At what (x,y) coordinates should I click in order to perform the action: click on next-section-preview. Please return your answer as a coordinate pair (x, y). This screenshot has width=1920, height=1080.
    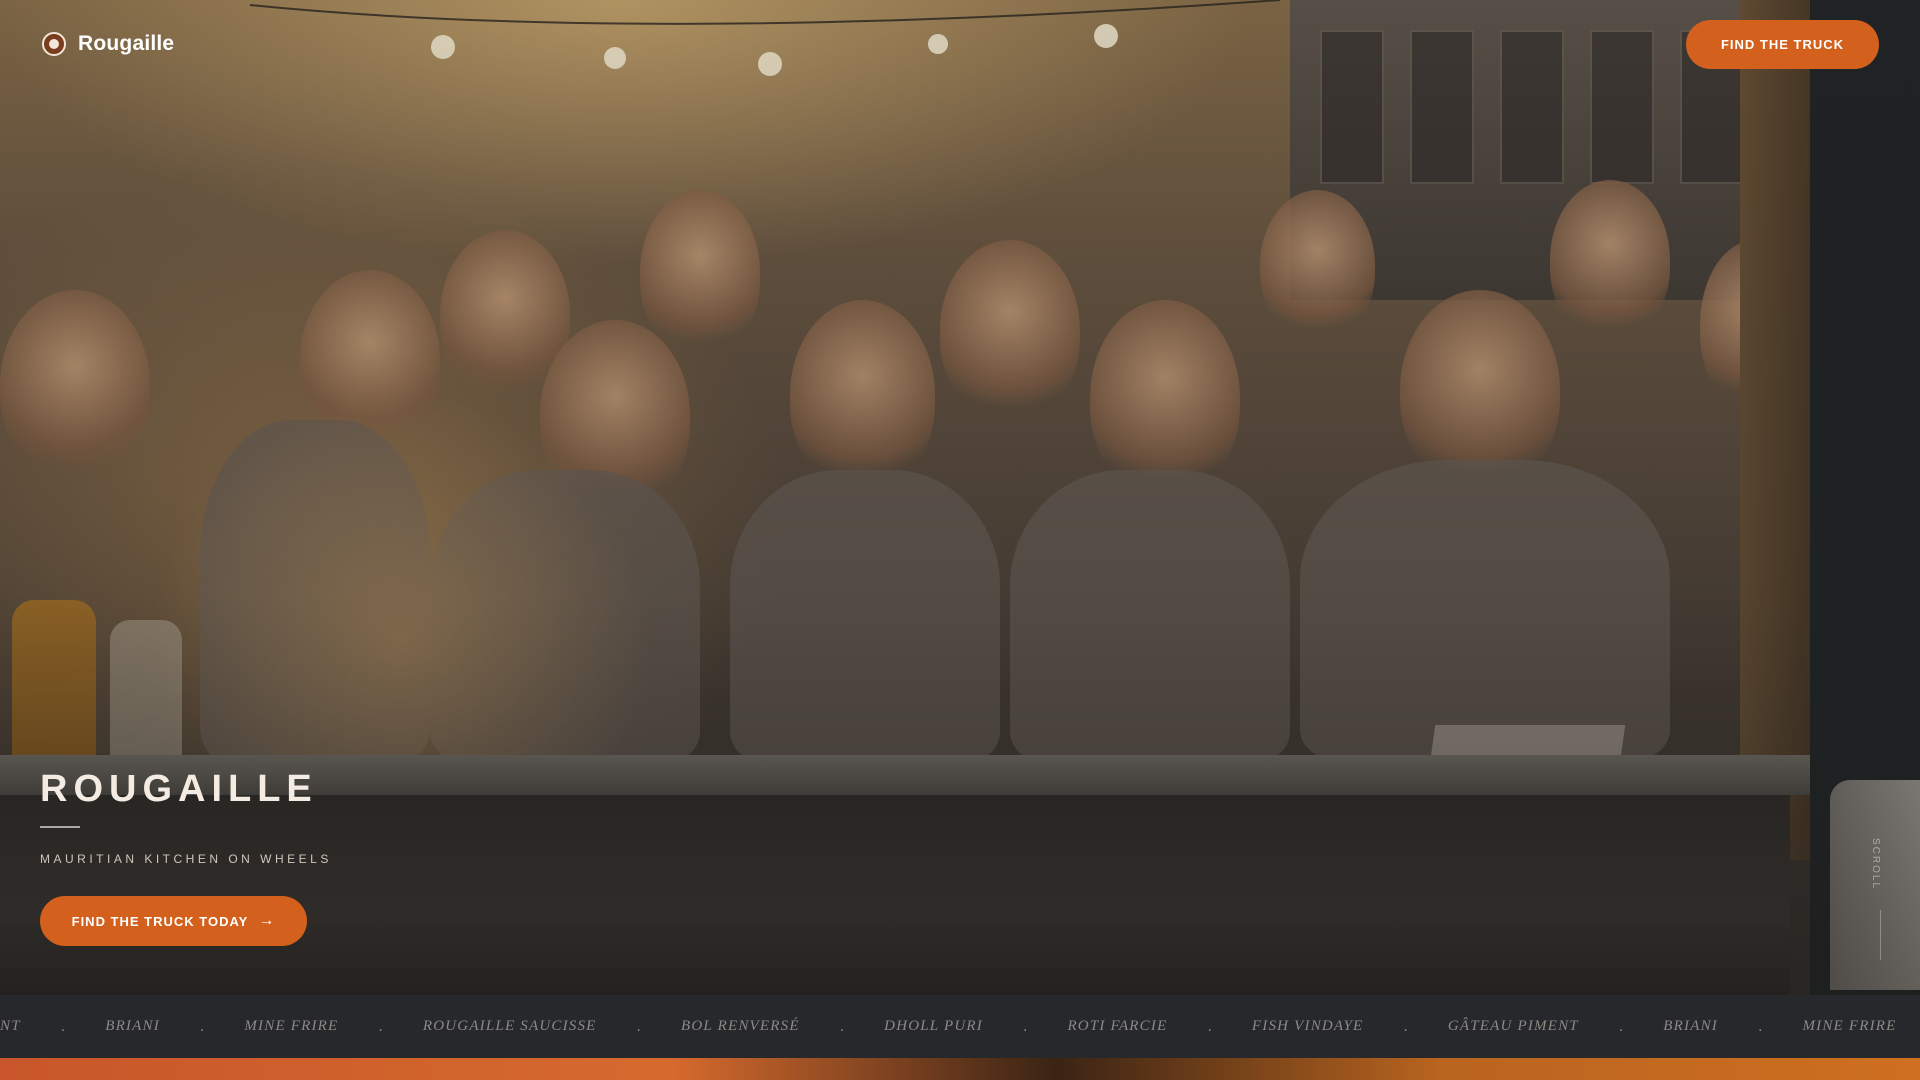
    Looking at the image, I should click on (960, 1069).